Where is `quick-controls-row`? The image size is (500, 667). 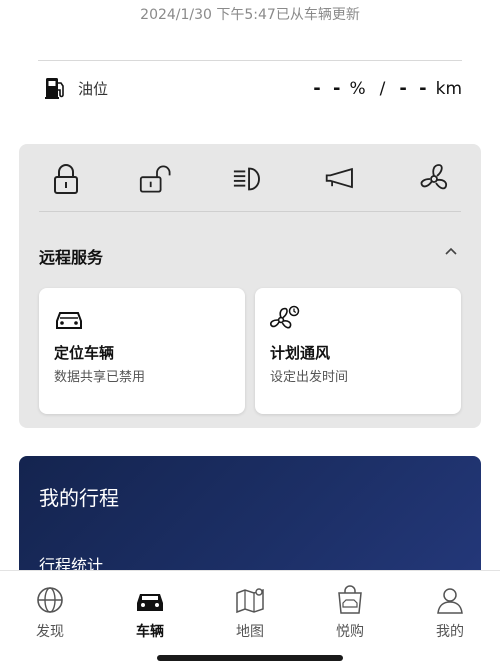 quick-controls-row is located at coordinates (250, 179).